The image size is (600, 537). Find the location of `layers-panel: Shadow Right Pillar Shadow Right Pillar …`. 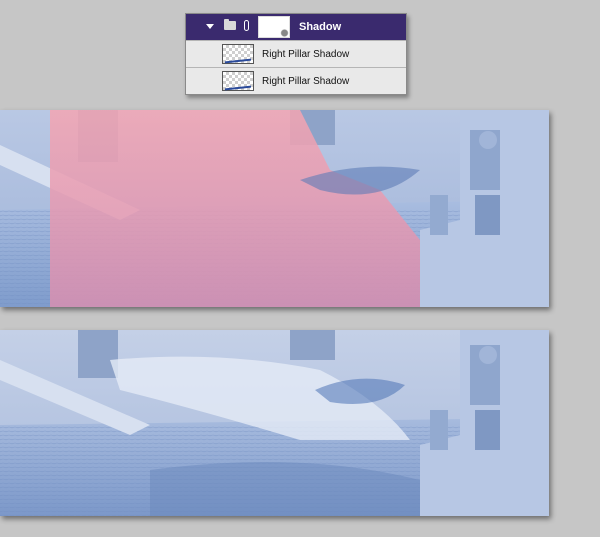

layers-panel: Shadow Right Pillar Shadow Right Pillar … is located at coordinates (296, 54).